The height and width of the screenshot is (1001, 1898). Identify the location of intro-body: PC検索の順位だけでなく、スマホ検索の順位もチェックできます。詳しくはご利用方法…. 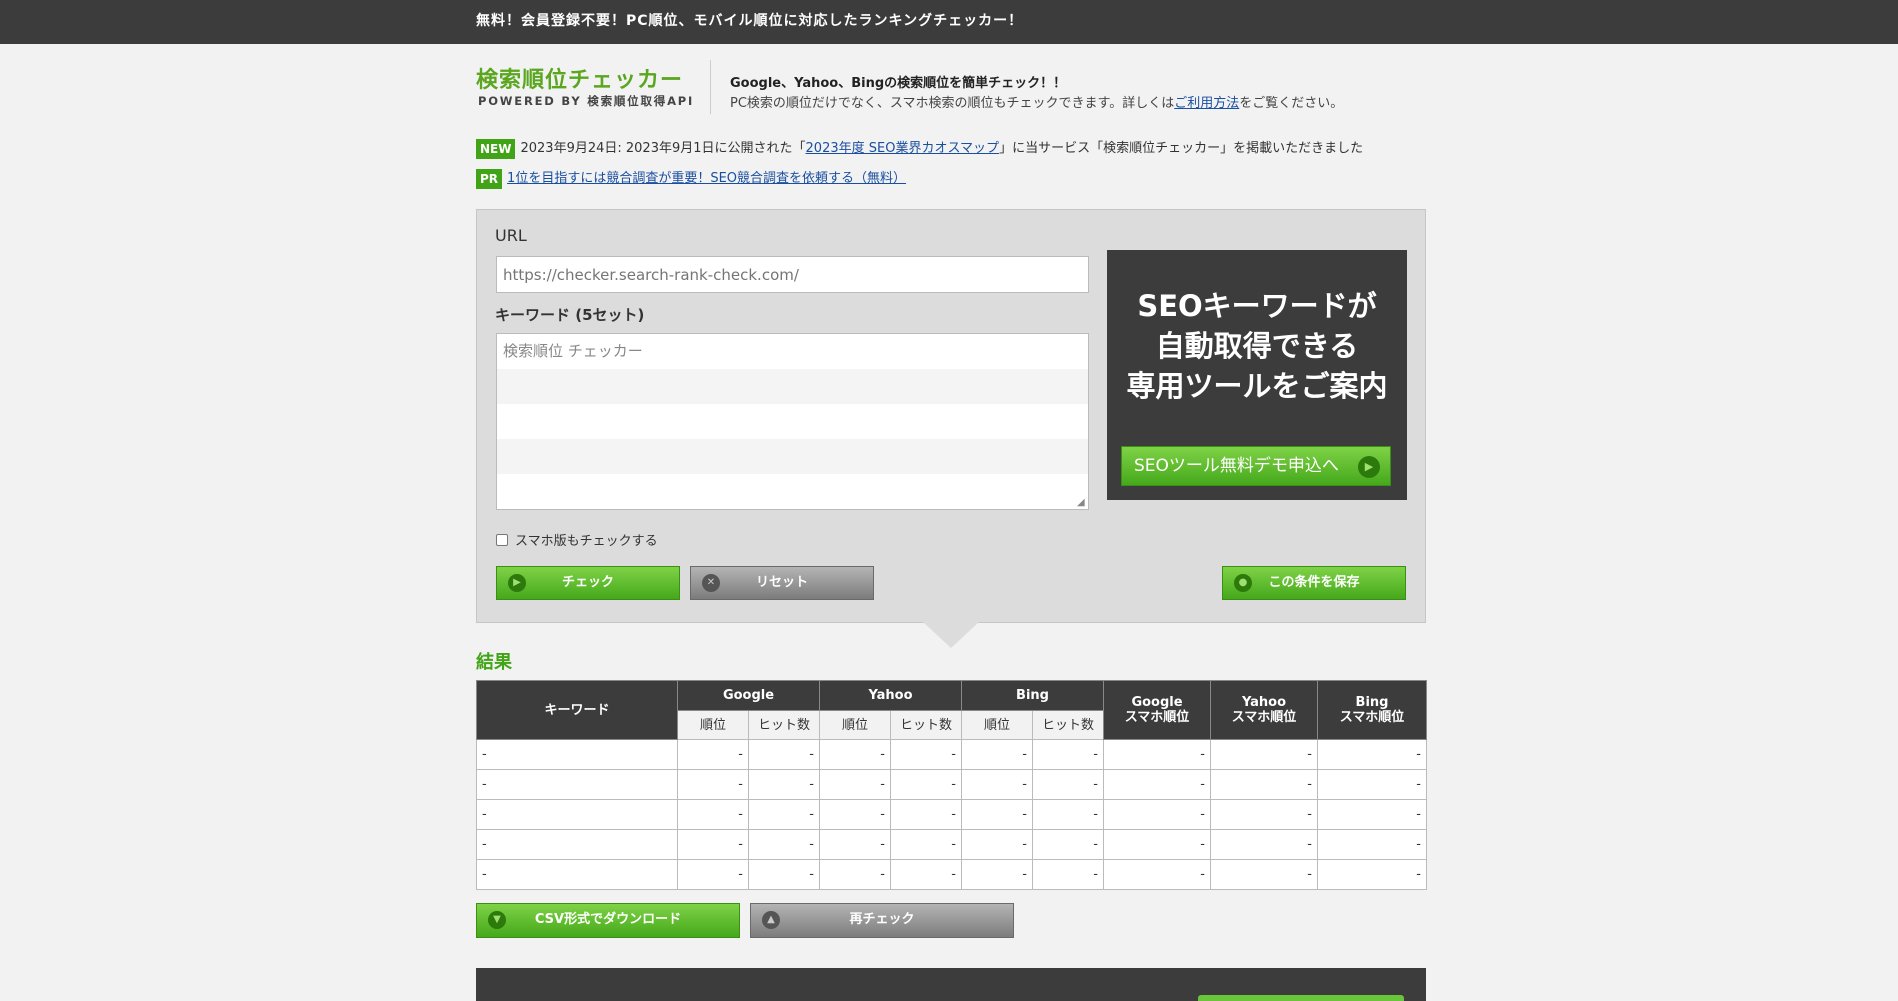
(1036, 101).